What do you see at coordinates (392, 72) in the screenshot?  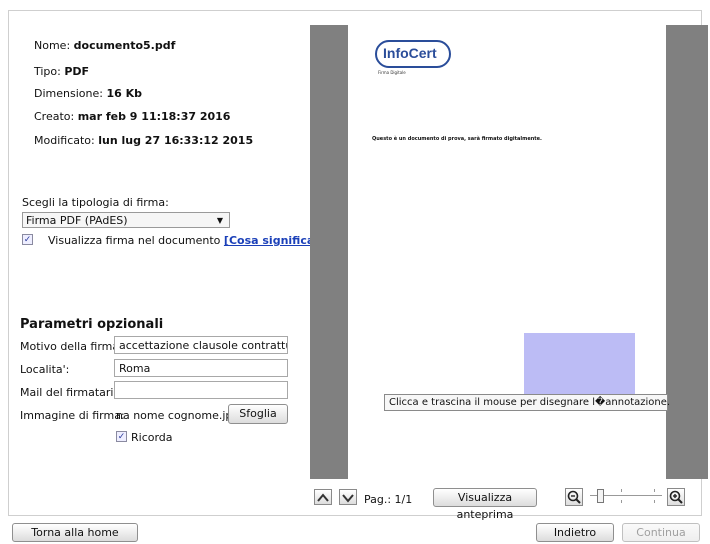 I see `logo-subtitle: Firma Digitale` at bounding box center [392, 72].